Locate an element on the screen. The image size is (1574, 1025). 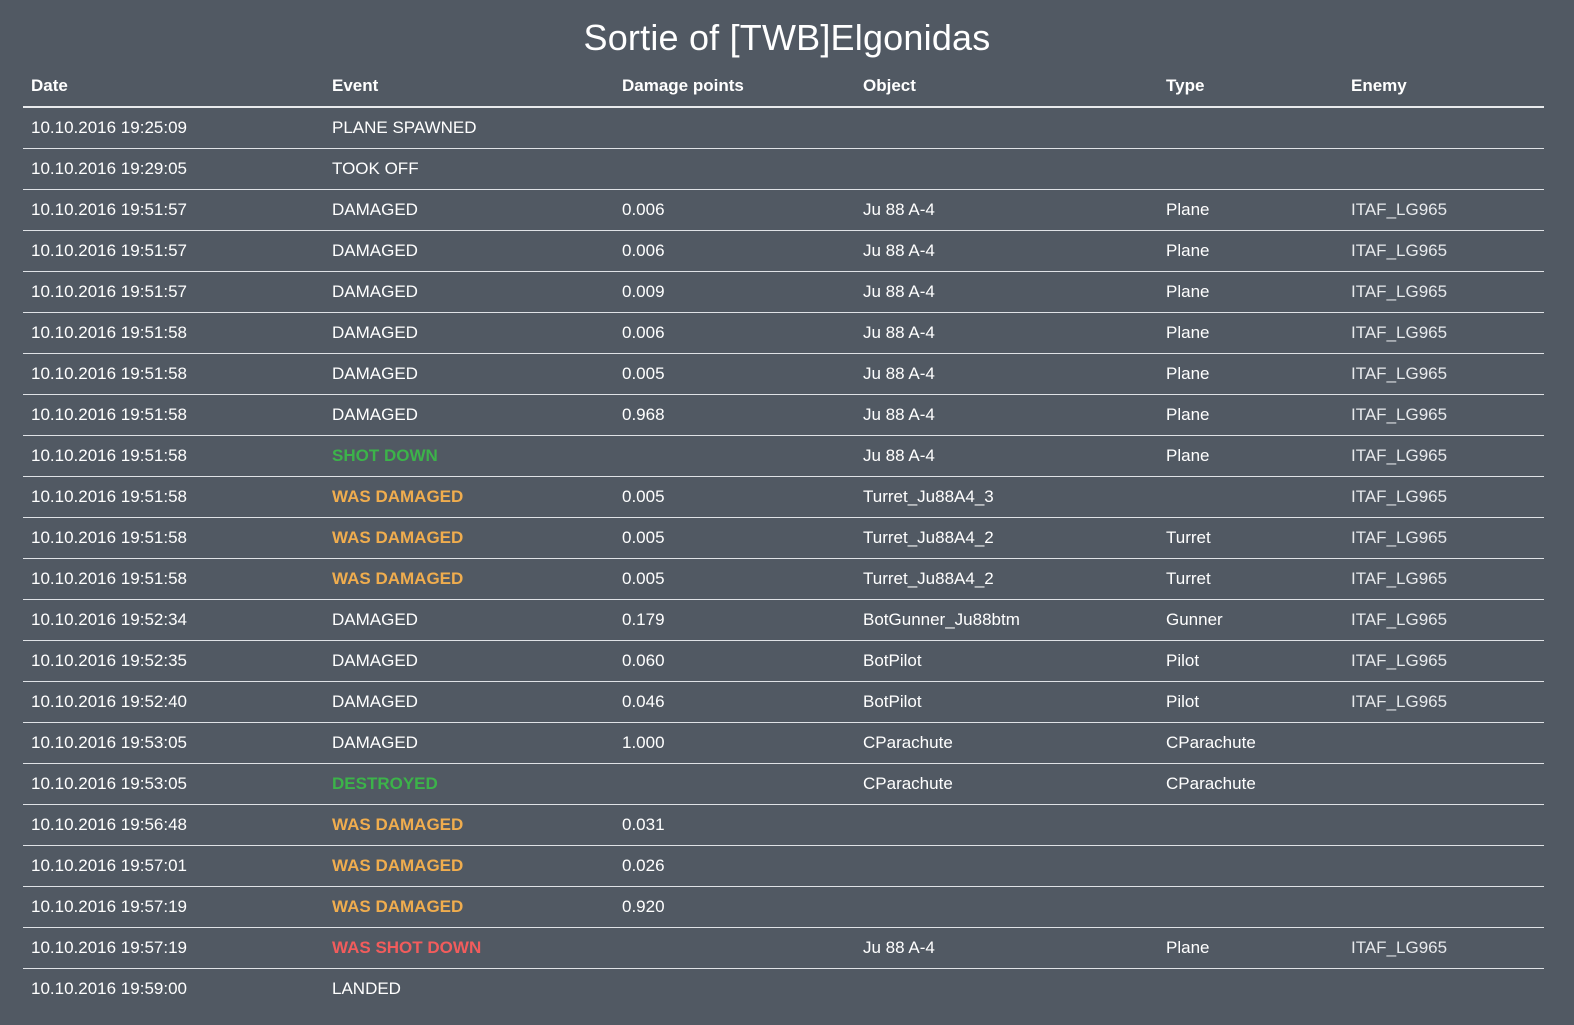
table-row: 10.10.2016 19:25:09 PLANE SPAWNED is located at coordinates (783, 128).